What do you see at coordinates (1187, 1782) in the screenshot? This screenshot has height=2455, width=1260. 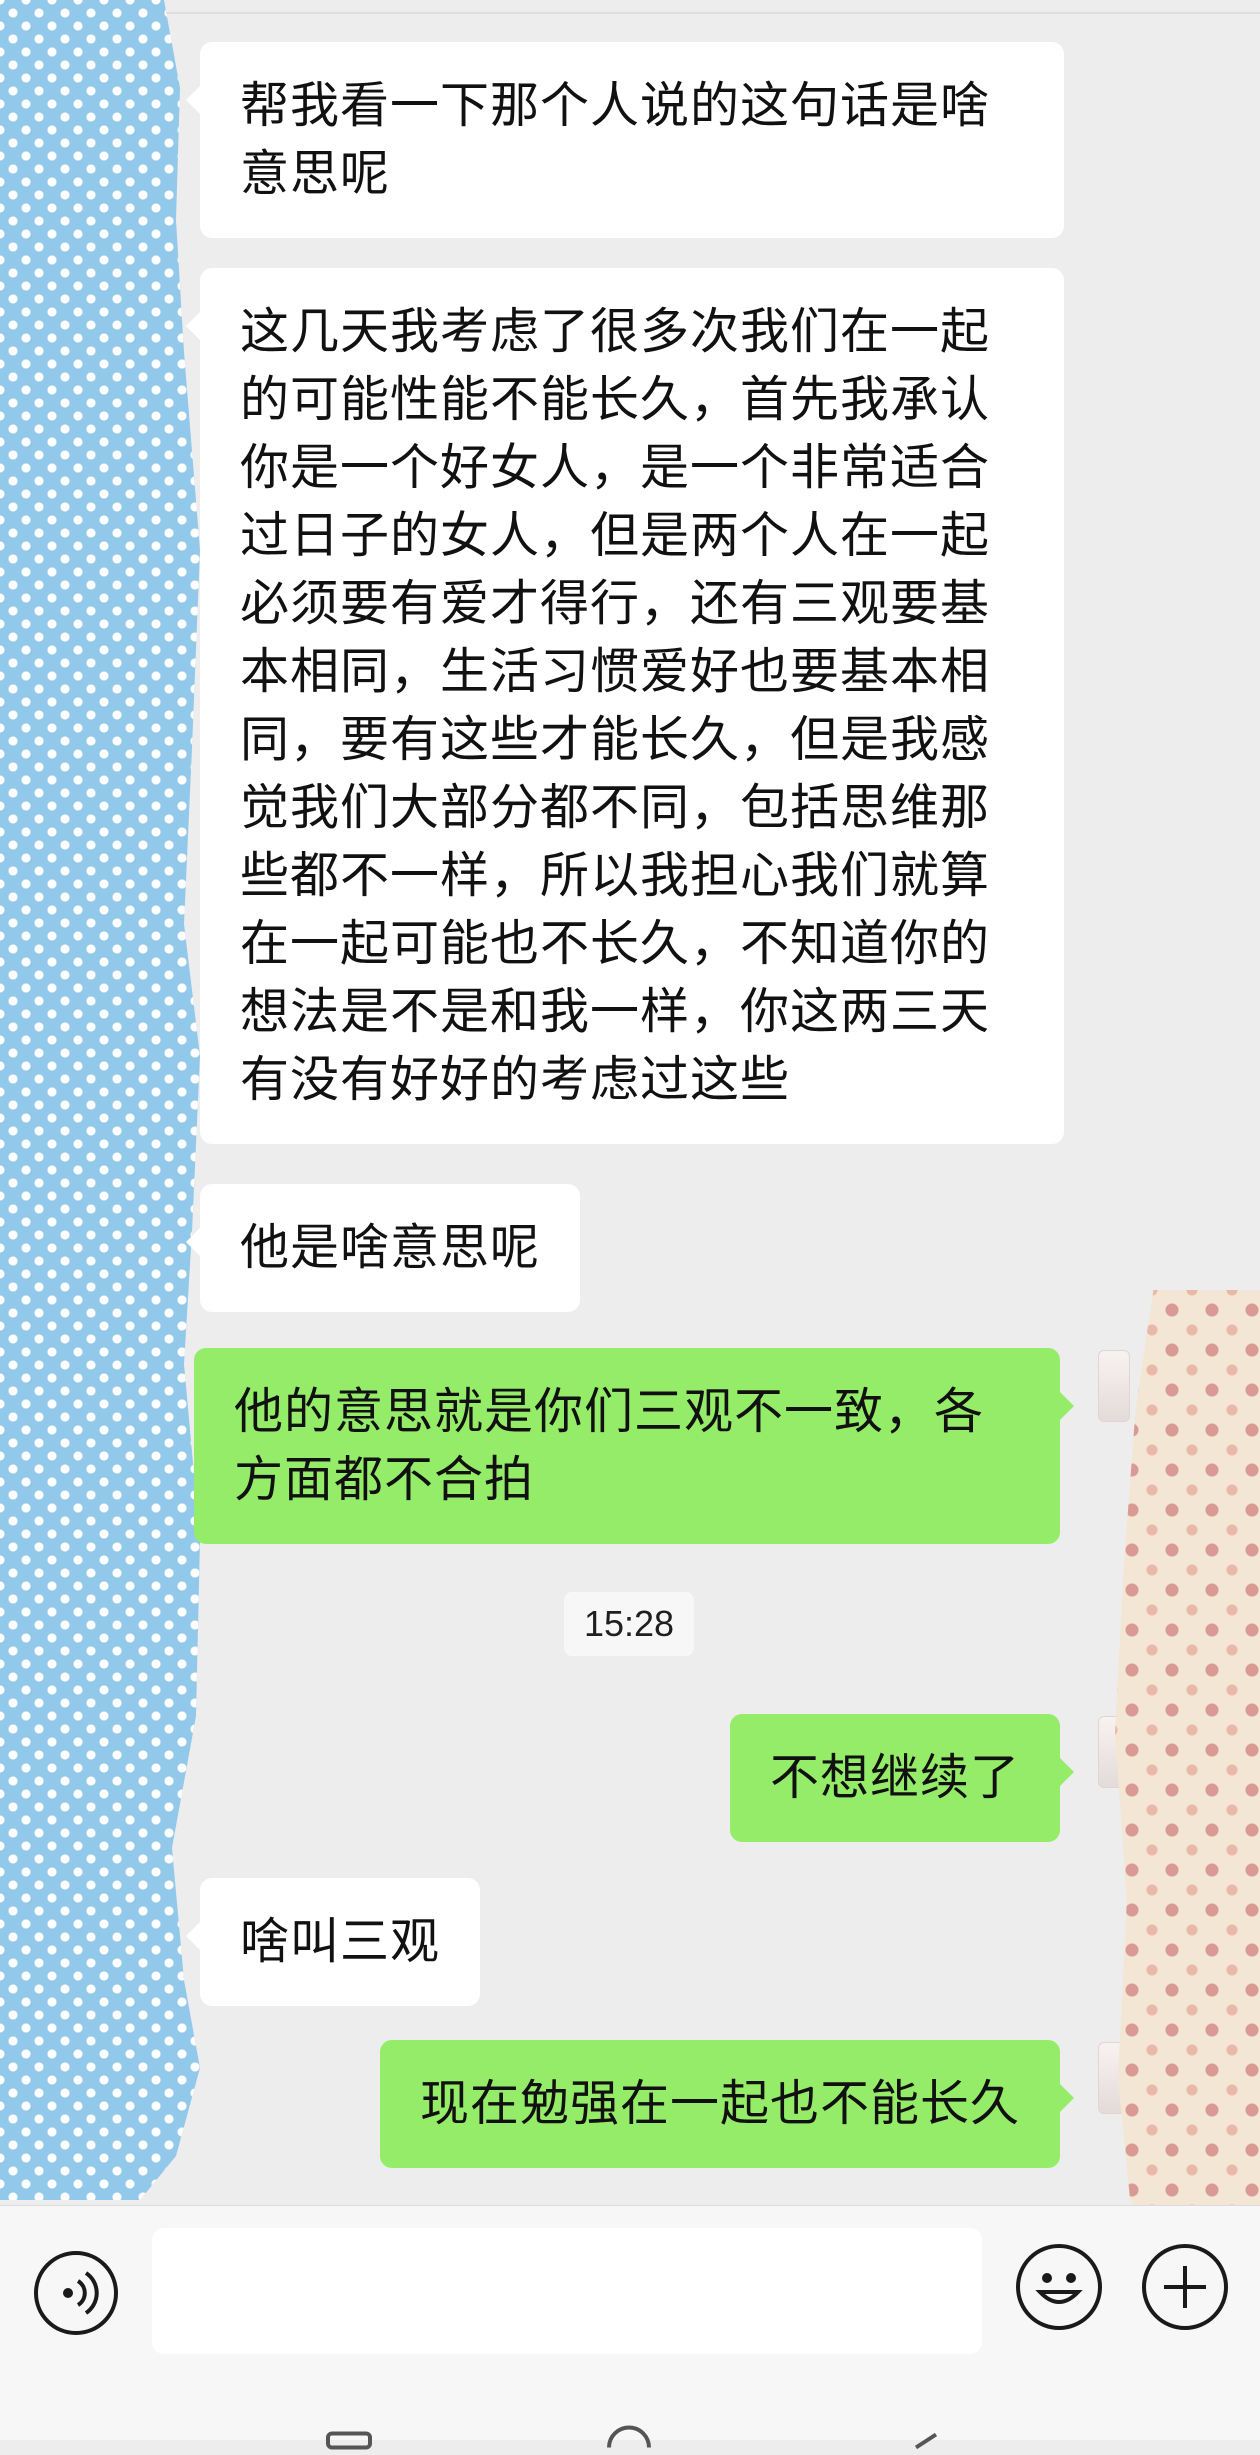 I see `right-avatar-sticker-mask` at bounding box center [1187, 1782].